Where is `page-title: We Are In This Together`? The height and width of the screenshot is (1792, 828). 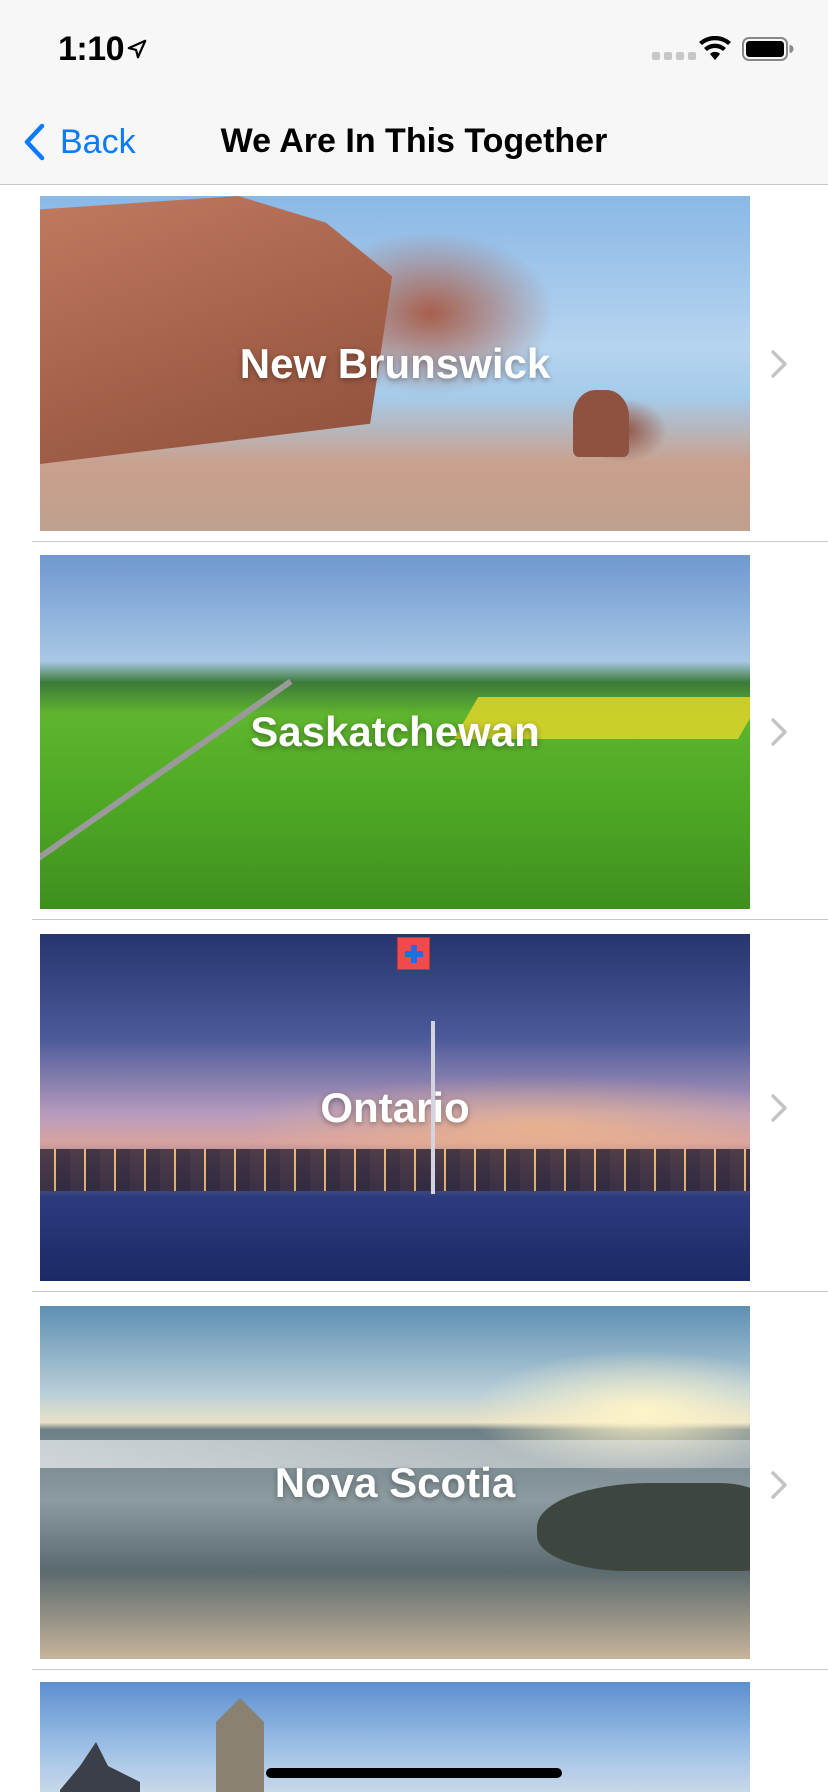
page-title: We Are In This Together is located at coordinates (414, 141).